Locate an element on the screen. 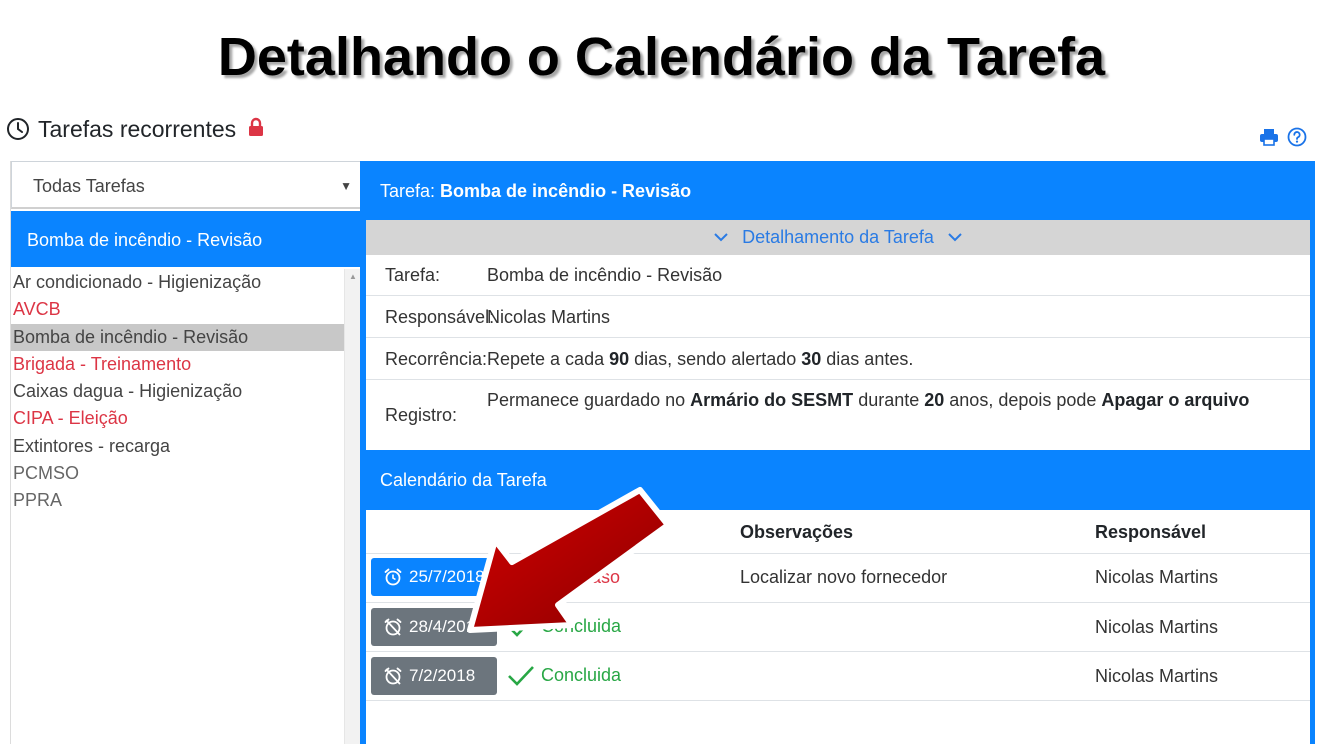 Image resolution: width=1323 pixels, height=744 pixels. reg-years: 20 is located at coordinates (934, 400).